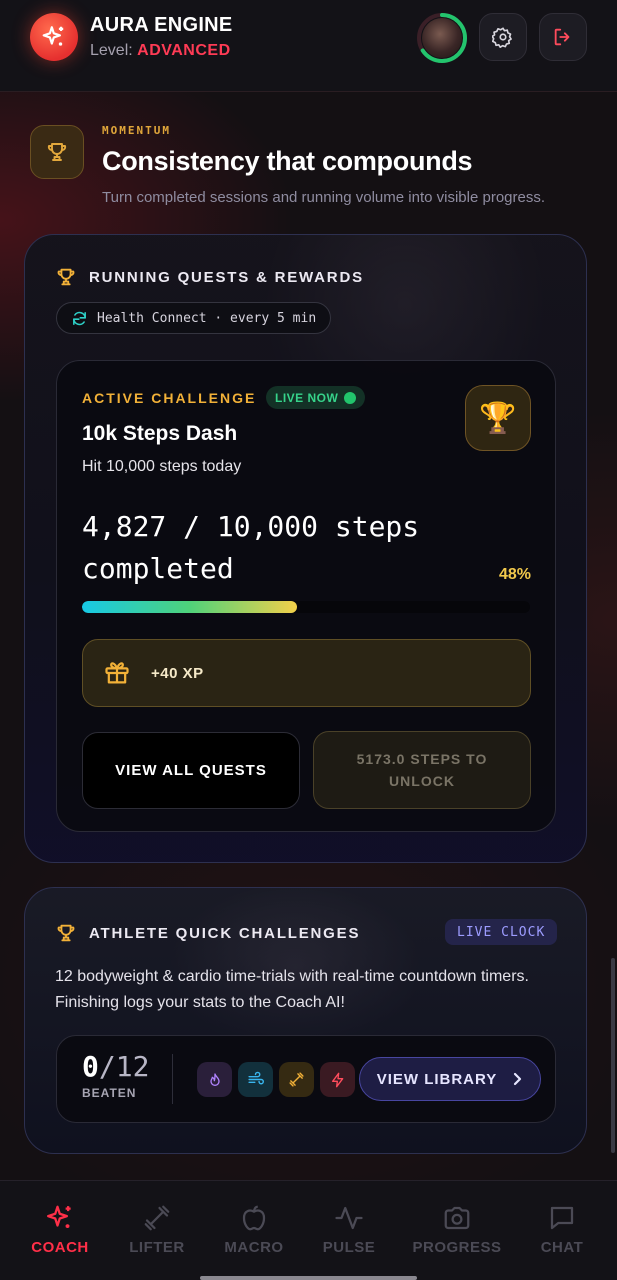 The width and height of the screenshot is (617, 1280). What do you see at coordinates (308, 1278) in the screenshot?
I see `home-indicator` at bounding box center [308, 1278].